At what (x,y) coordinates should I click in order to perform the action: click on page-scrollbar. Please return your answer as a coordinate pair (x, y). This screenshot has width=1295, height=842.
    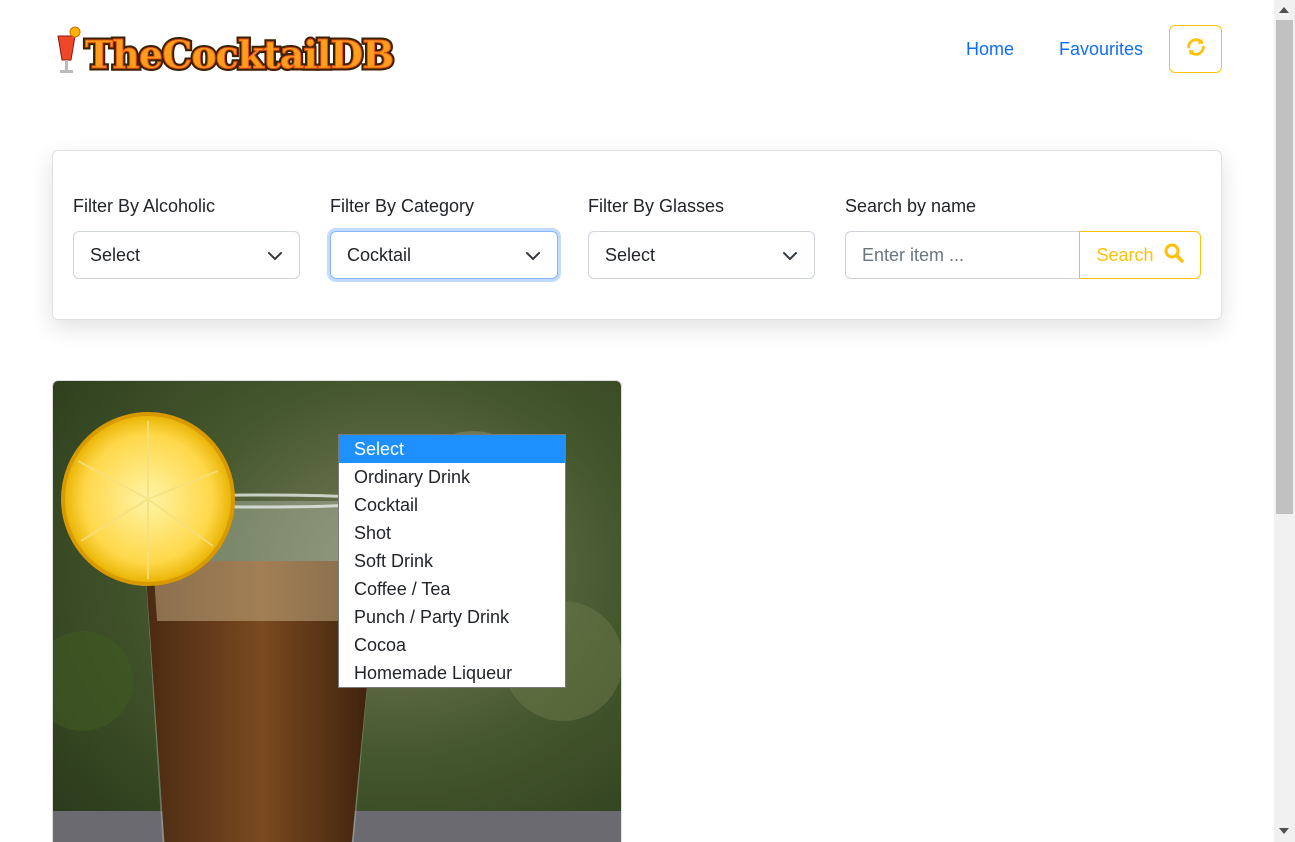
    Looking at the image, I should click on (1284, 421).